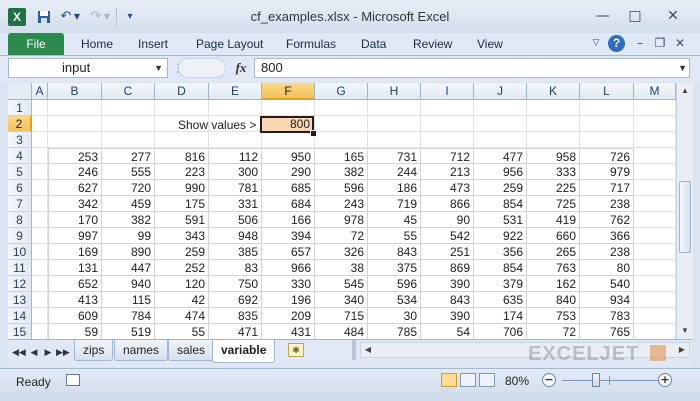 This screenshot has width=700, height=401. What do you see at coordinates (20, 316) in the screenshot?
I see `row-header-14: 14` at bounding box center [20, 316].